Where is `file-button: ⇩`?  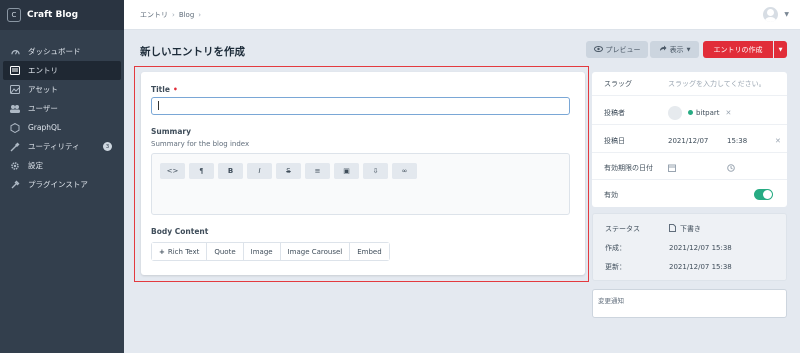 file-button: ⇩ is located at coordinates (375, 171).